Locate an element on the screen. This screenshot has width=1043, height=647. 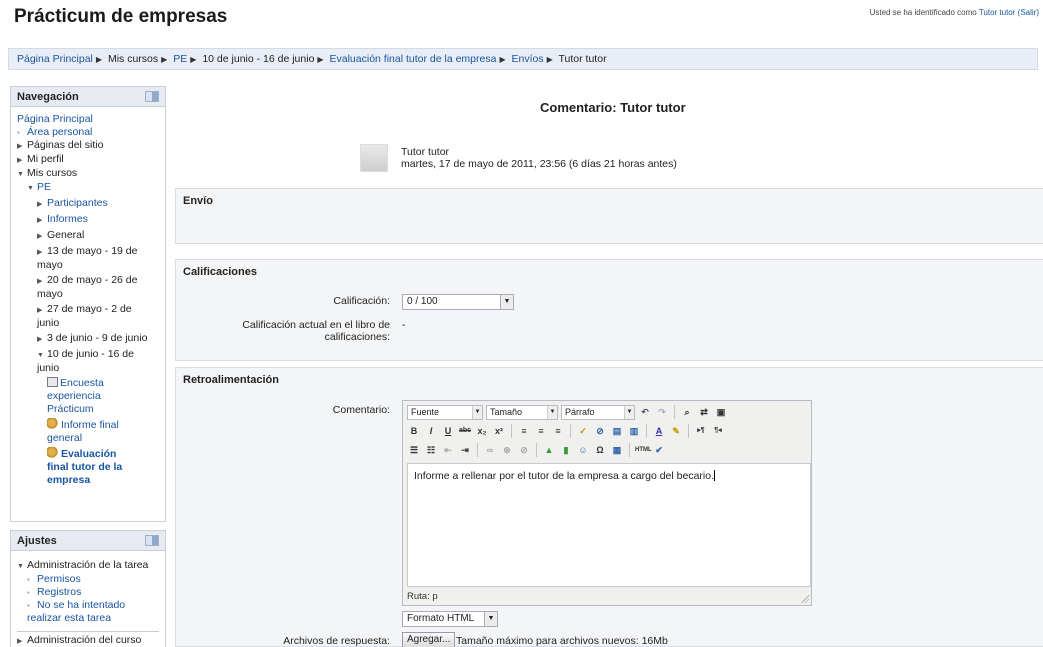
settings-no-intentado: No se ha intentado realizar esta tarea is located at coordinates (76, 611).